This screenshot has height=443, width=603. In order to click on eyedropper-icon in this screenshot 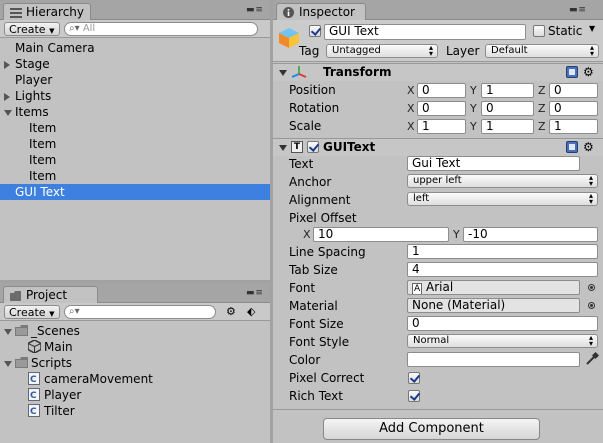, I will do `click(592, 359)`.